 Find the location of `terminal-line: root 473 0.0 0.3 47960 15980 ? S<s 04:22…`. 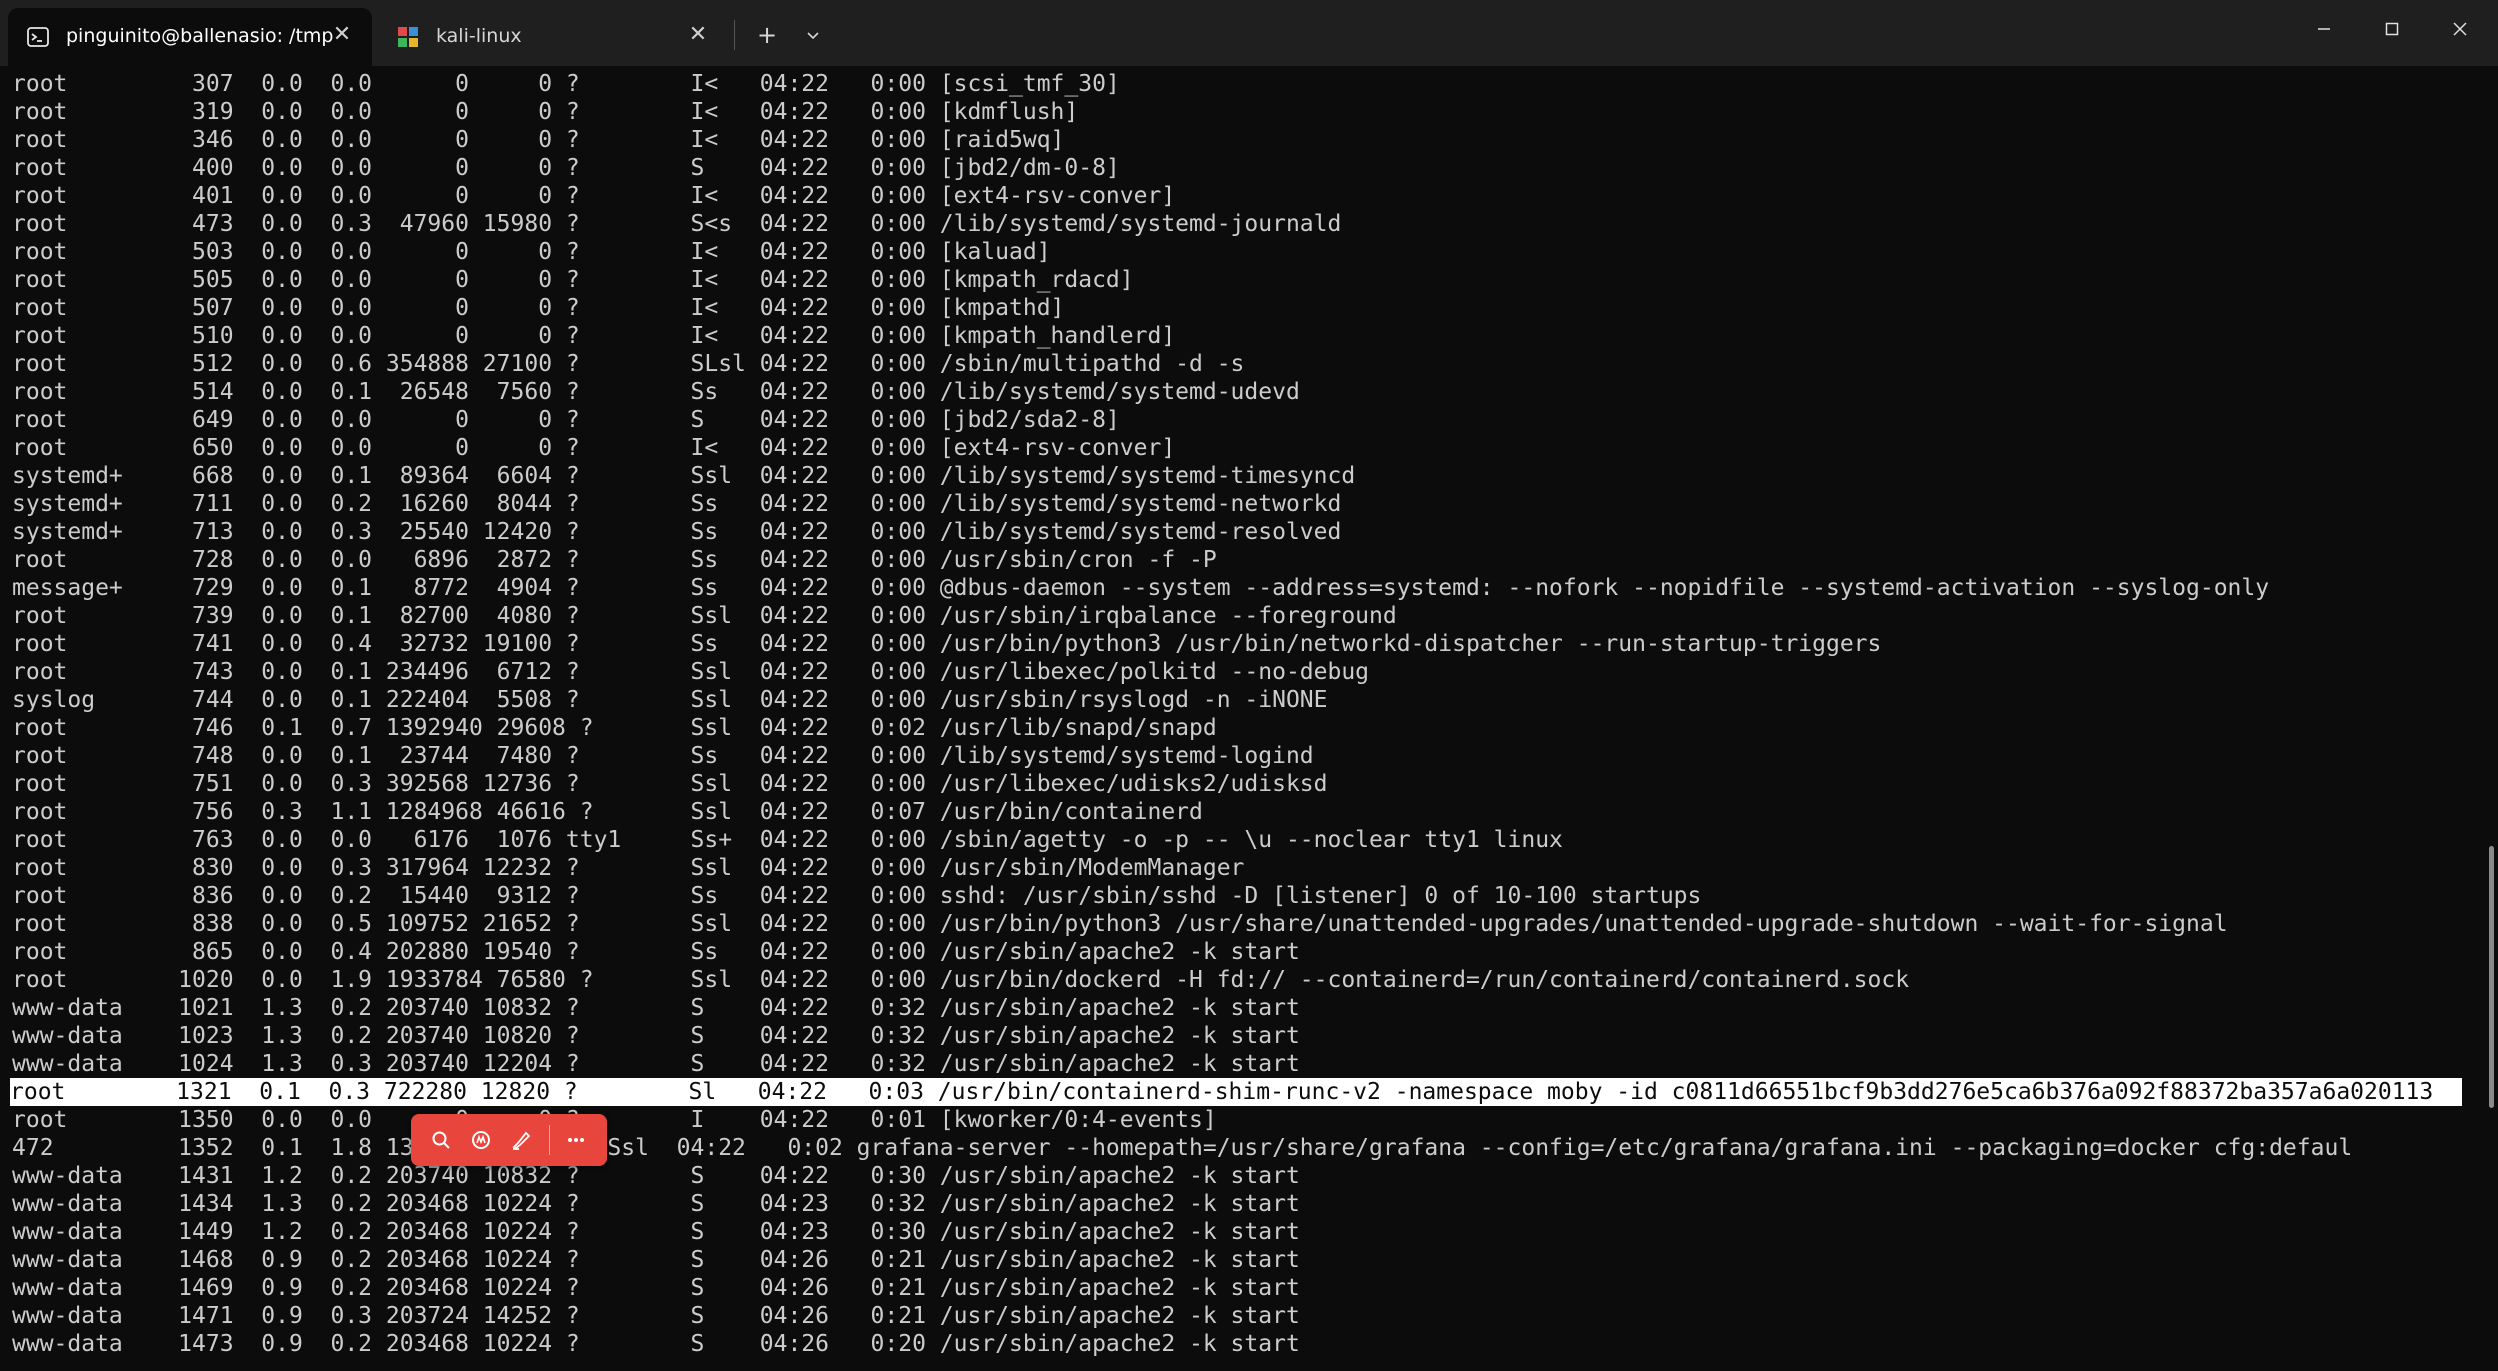

terminal-line: root 473 0.0 0.3 47960 15980 ? S<s 04:22… is located at coordinates (676, 224).